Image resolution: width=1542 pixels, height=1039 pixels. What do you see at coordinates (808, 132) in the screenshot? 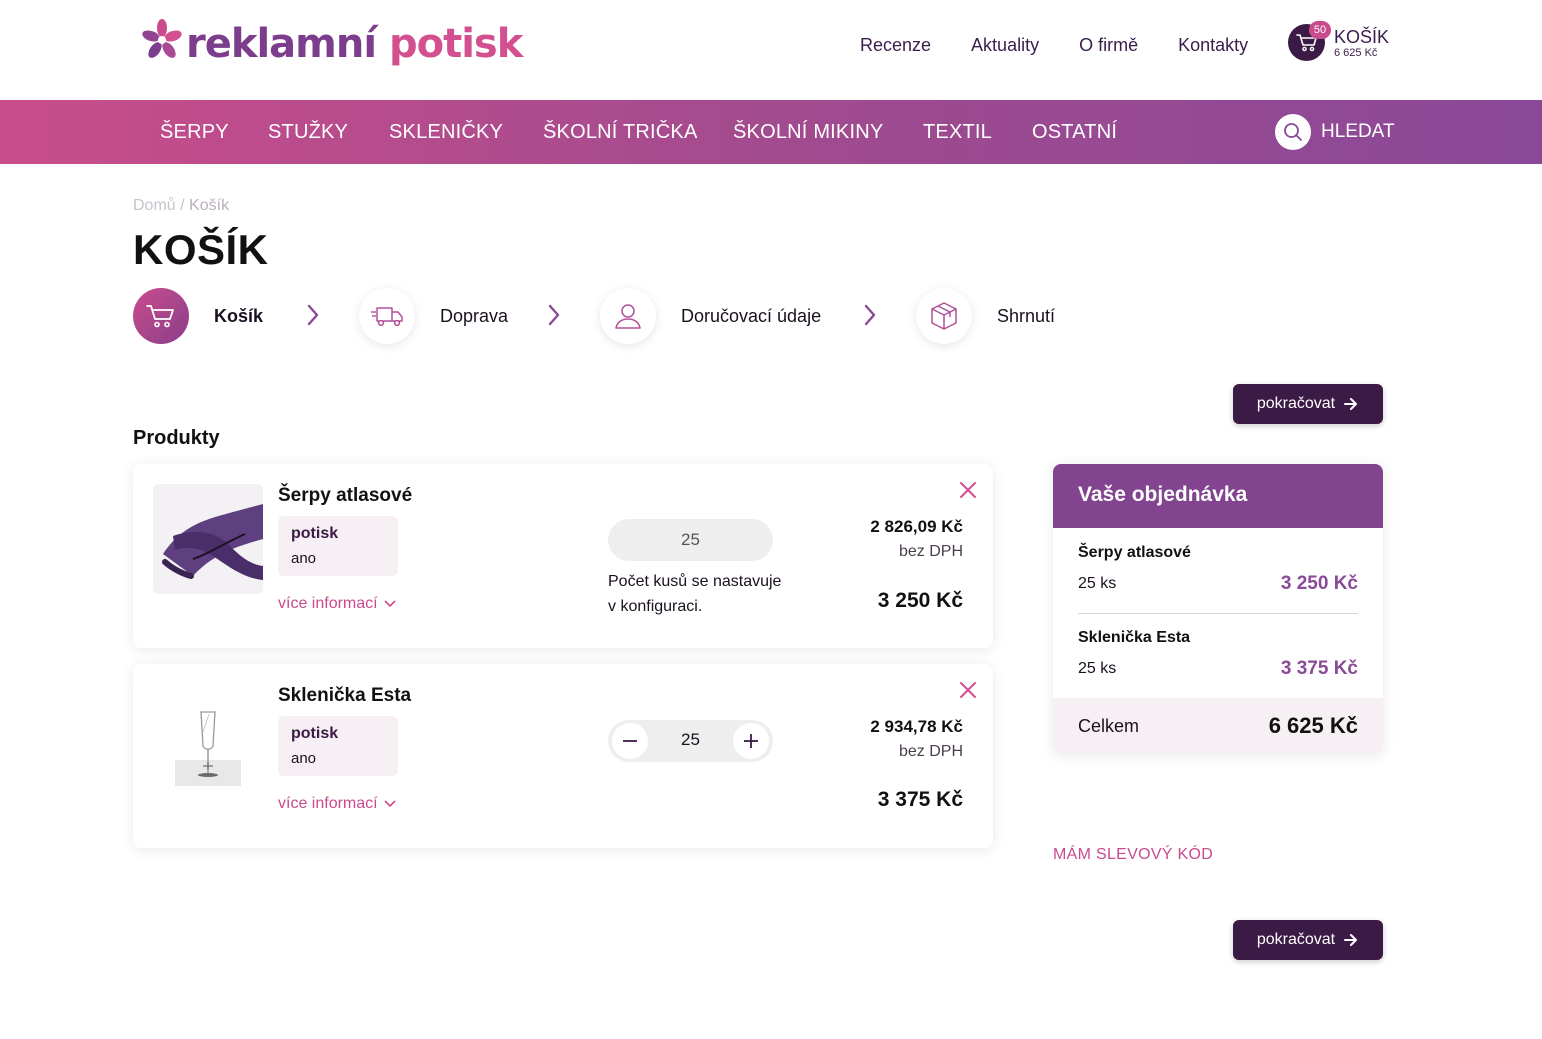
I see `nav-skolni-mikiny: ŠKOLNÍ MIKINY` at bounding box center [808, 132].